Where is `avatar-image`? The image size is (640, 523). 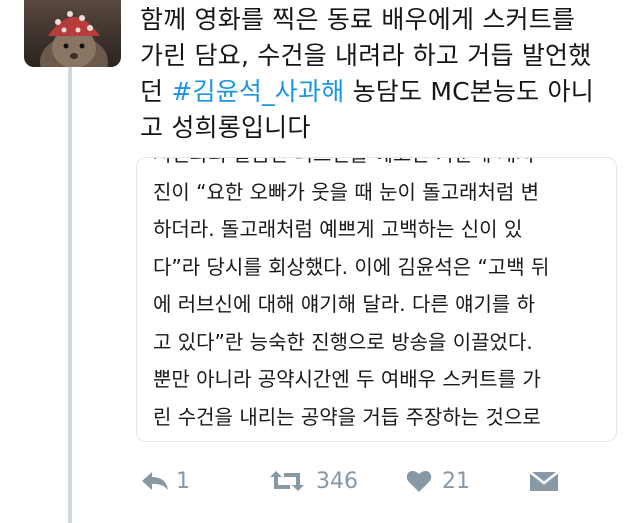
avatar-image is located at coordinates (74, 39).